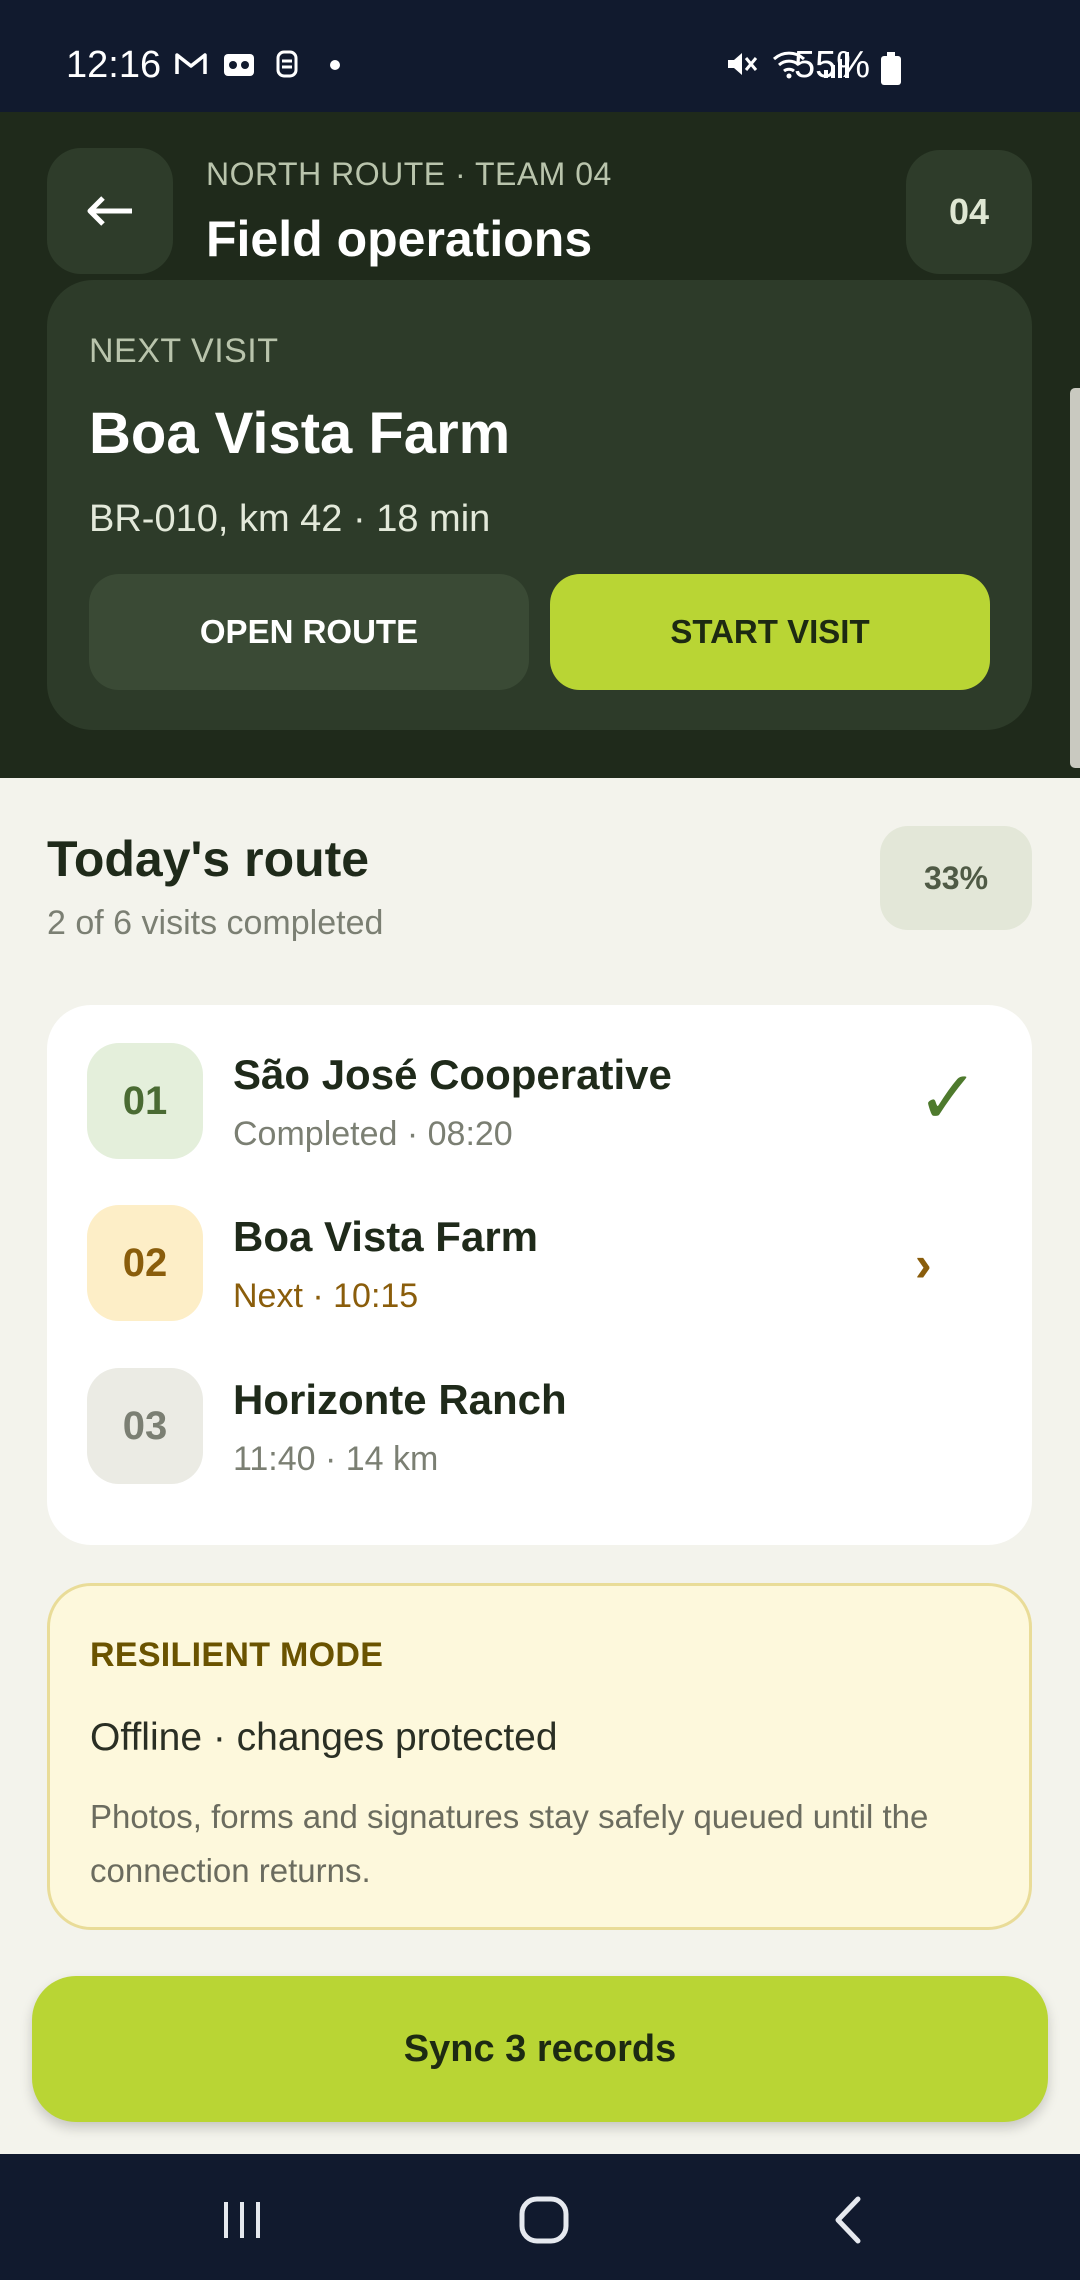  What do you see at coordinates (400, 1399) in the screenshot?
I see `visit-name: Horizonte Ranch` at bounding box center [400, 1399].